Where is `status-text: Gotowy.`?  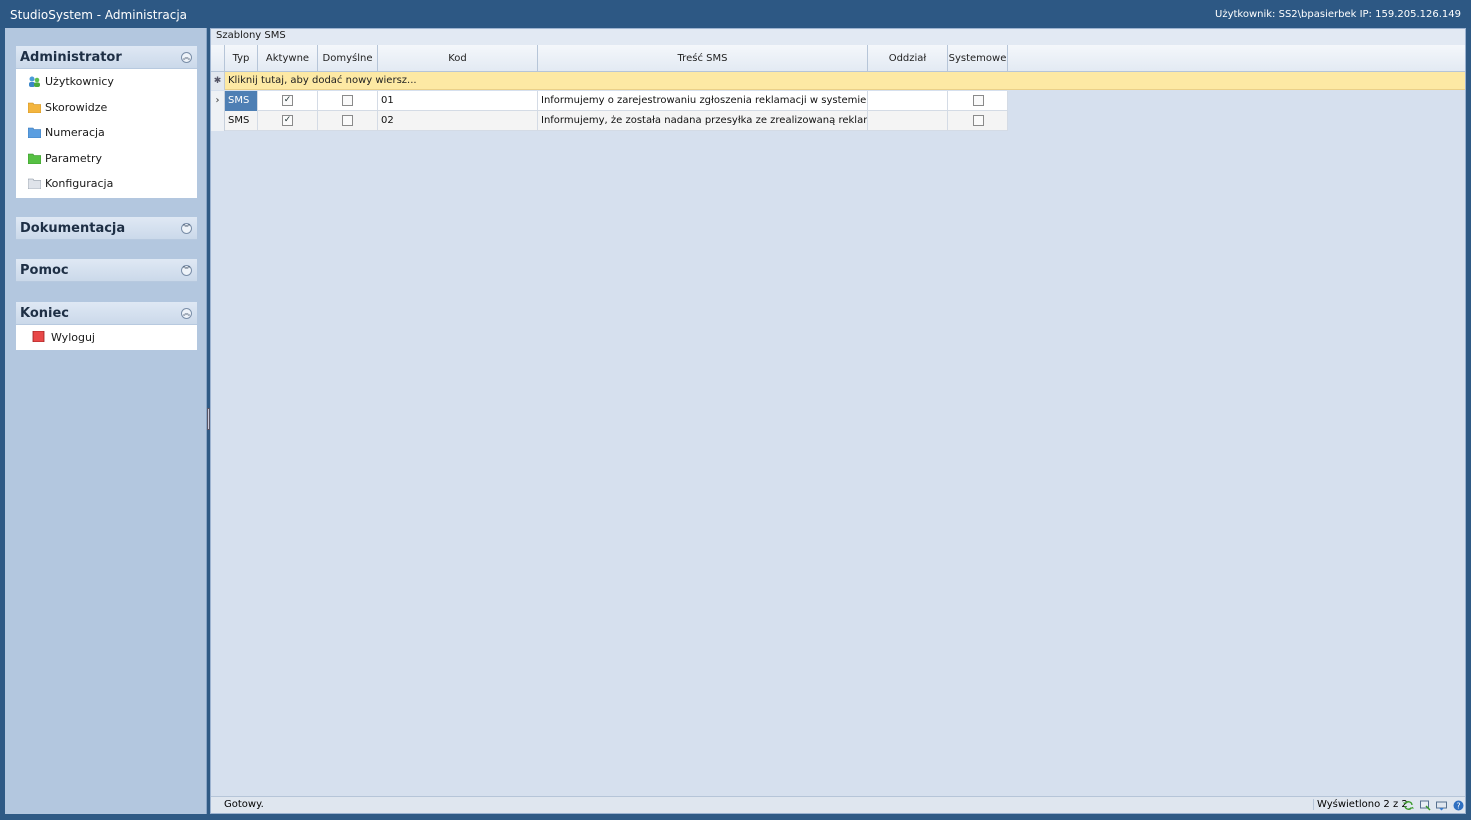
status-text: Gotowy. is located at coordinates (244, 804).